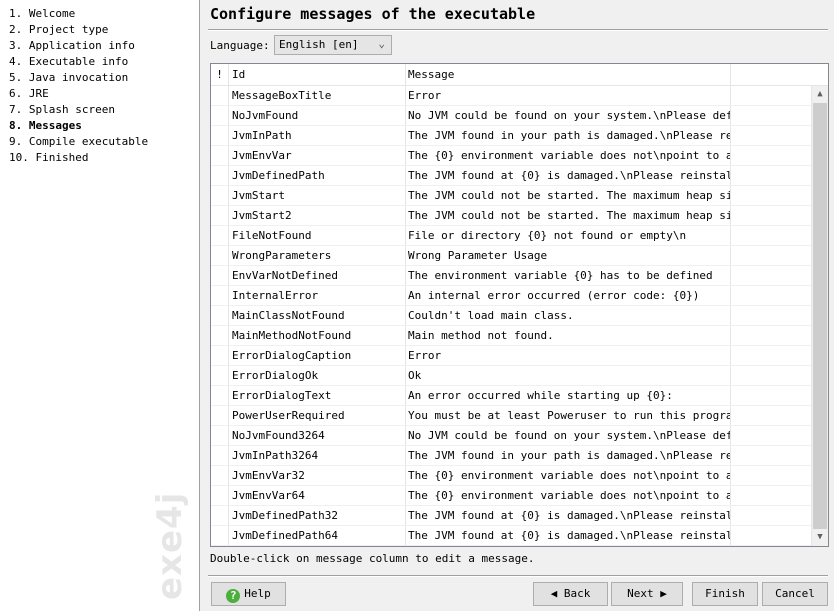 The image size is (834, 611). I want to click on table-row: MessageBoxTitle Error, so click(519, 96).